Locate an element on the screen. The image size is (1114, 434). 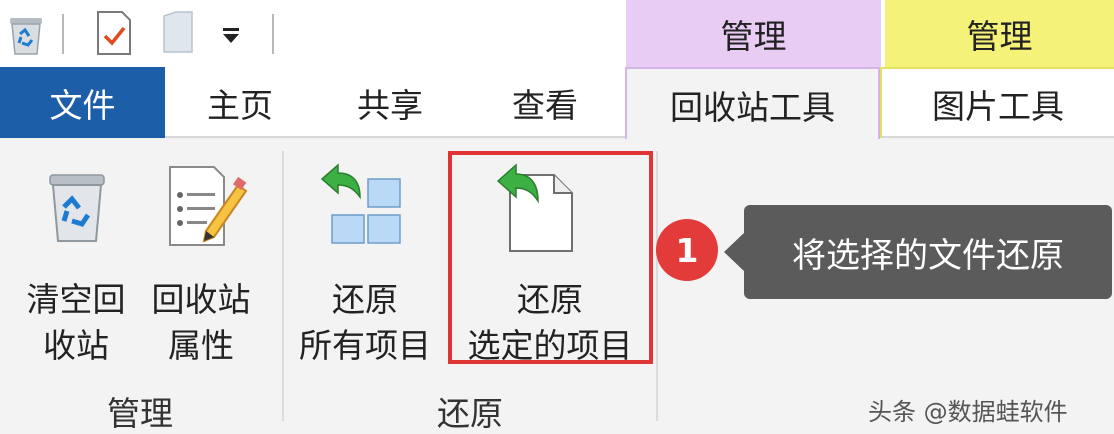
recycle-bin-tools-header: 管理 is located at coordinates (753, 33).